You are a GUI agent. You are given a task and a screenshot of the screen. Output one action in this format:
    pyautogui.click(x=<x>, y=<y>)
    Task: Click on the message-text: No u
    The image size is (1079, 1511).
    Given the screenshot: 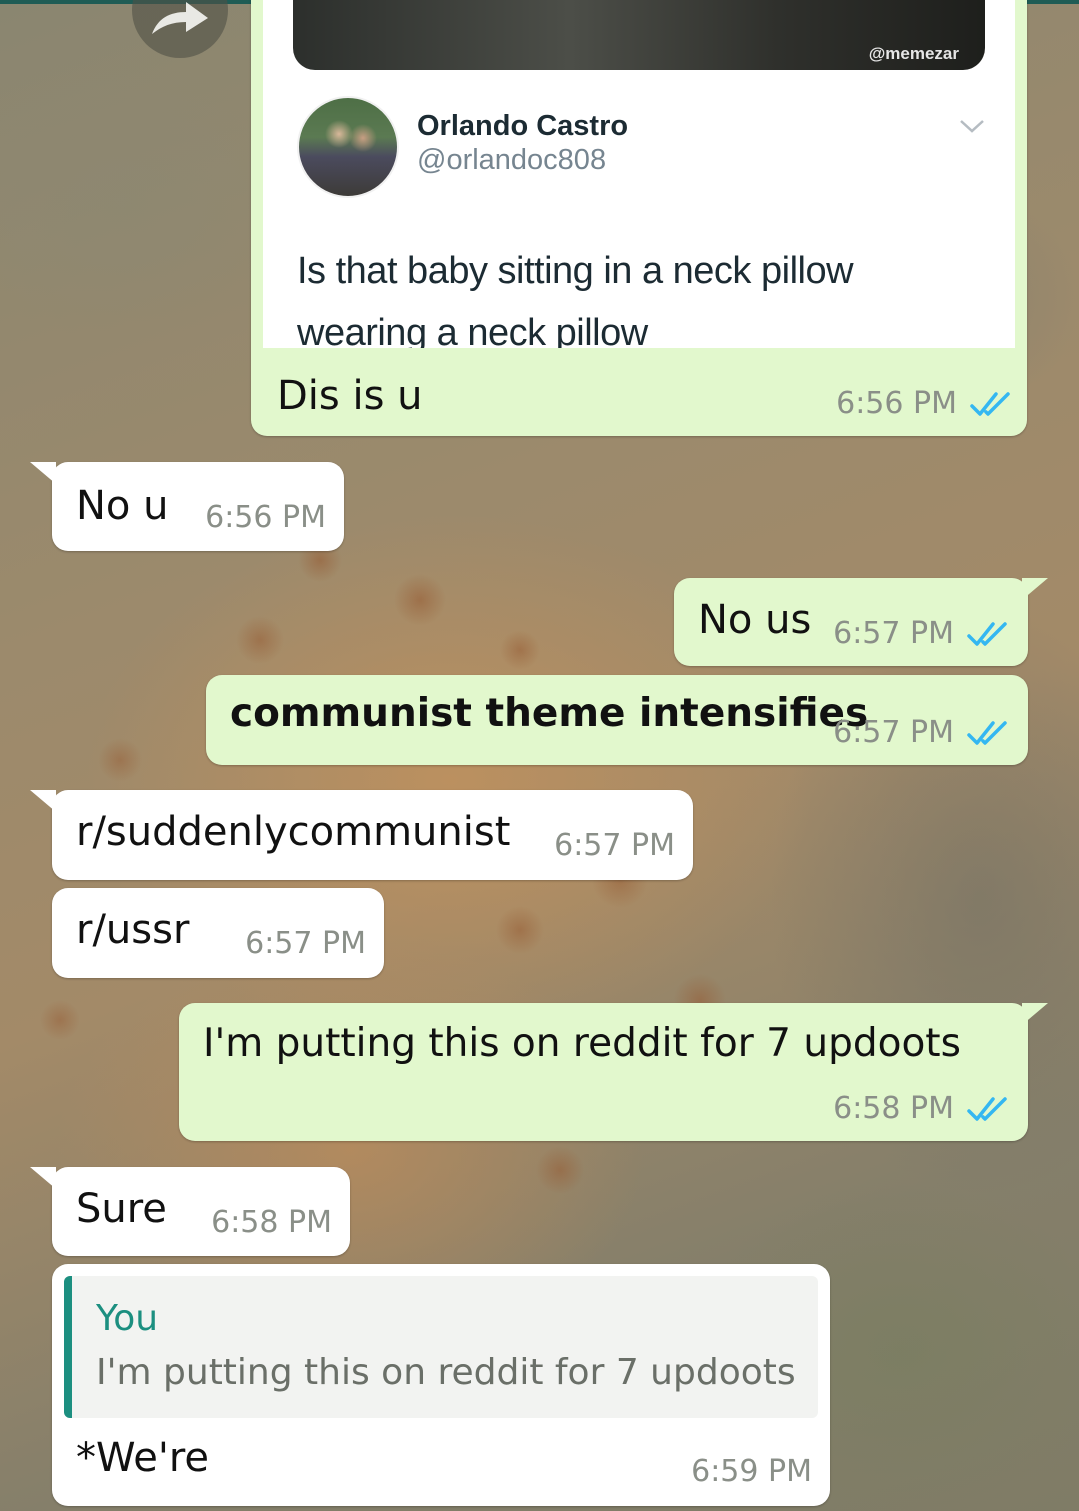 What is the action you would take?
    pyautogui.click(x=122, y=506)
    